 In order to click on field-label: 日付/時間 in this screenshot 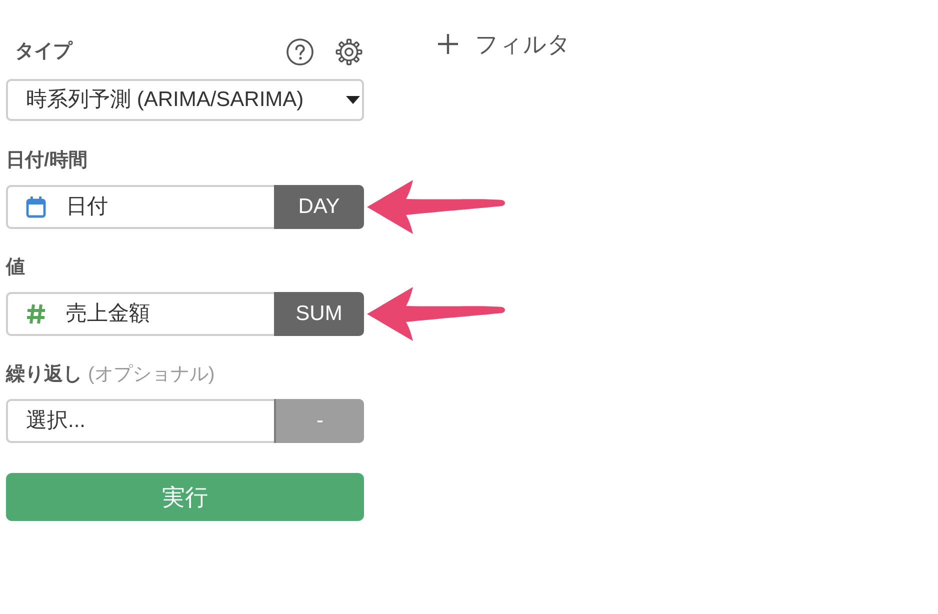, I will do `click(47, 161)`.